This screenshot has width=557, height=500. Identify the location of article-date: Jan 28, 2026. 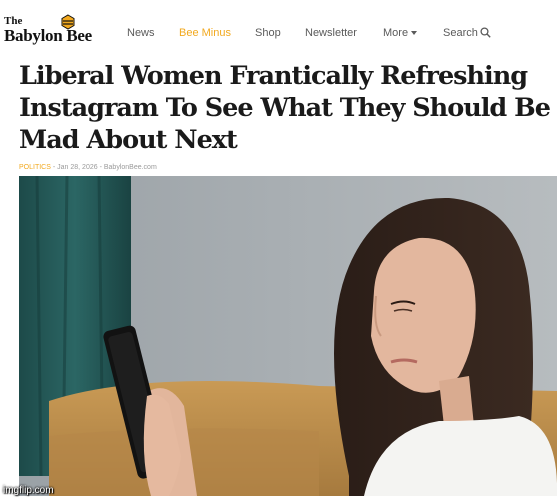
(77, 167).